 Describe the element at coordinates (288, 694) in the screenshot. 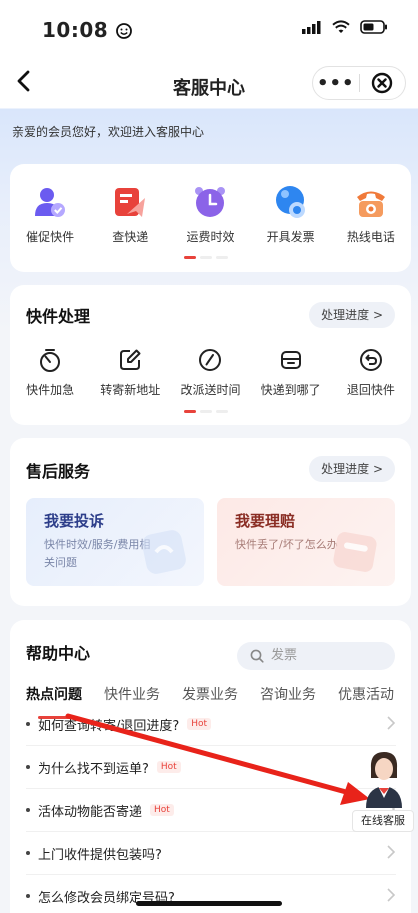

I see `tab-consult-business: 咨询业务` at that location.